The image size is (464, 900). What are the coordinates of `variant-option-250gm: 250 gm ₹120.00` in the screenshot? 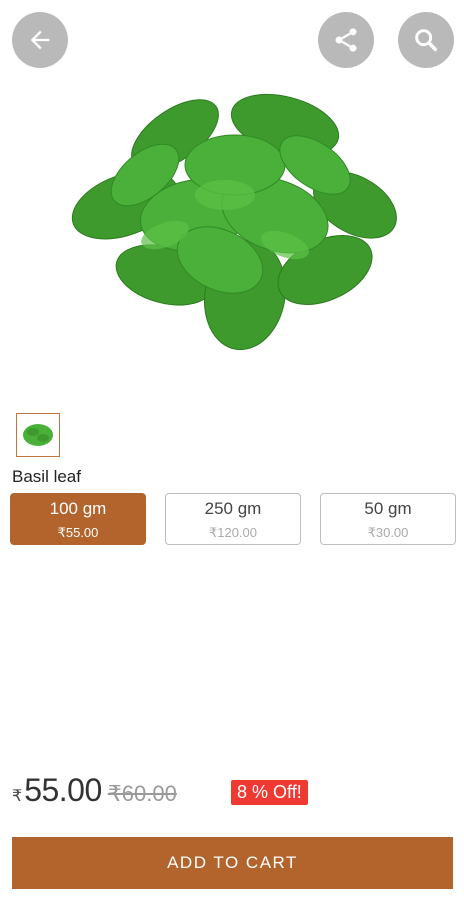 It's located at (233, 519).